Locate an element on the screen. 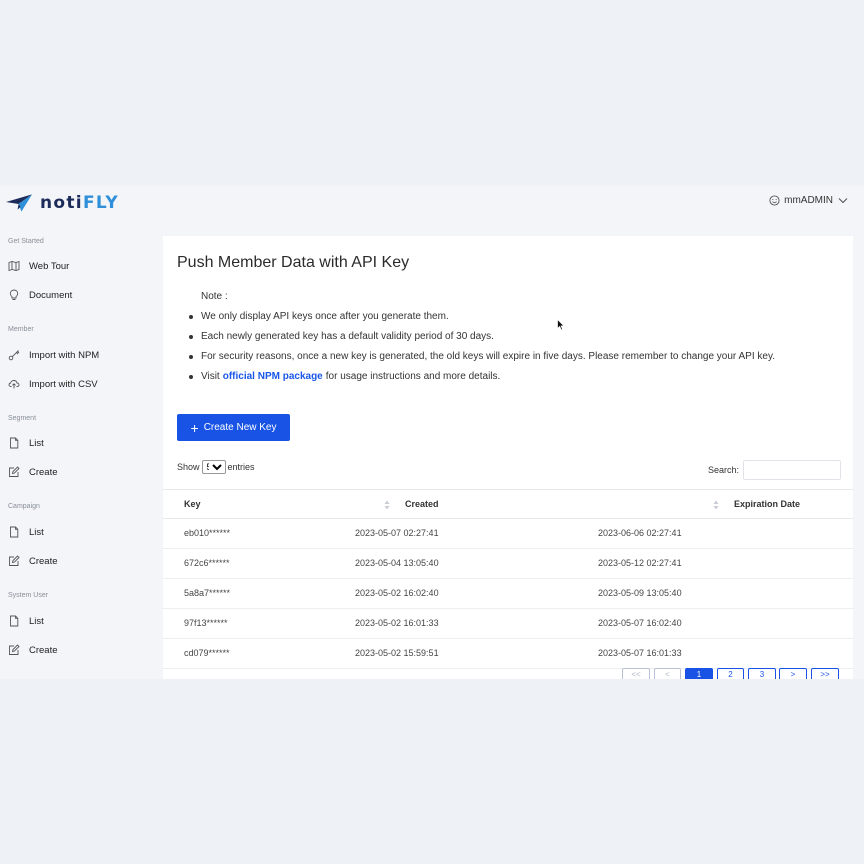  column-header-key: Key is located at coordinates (192, 504).